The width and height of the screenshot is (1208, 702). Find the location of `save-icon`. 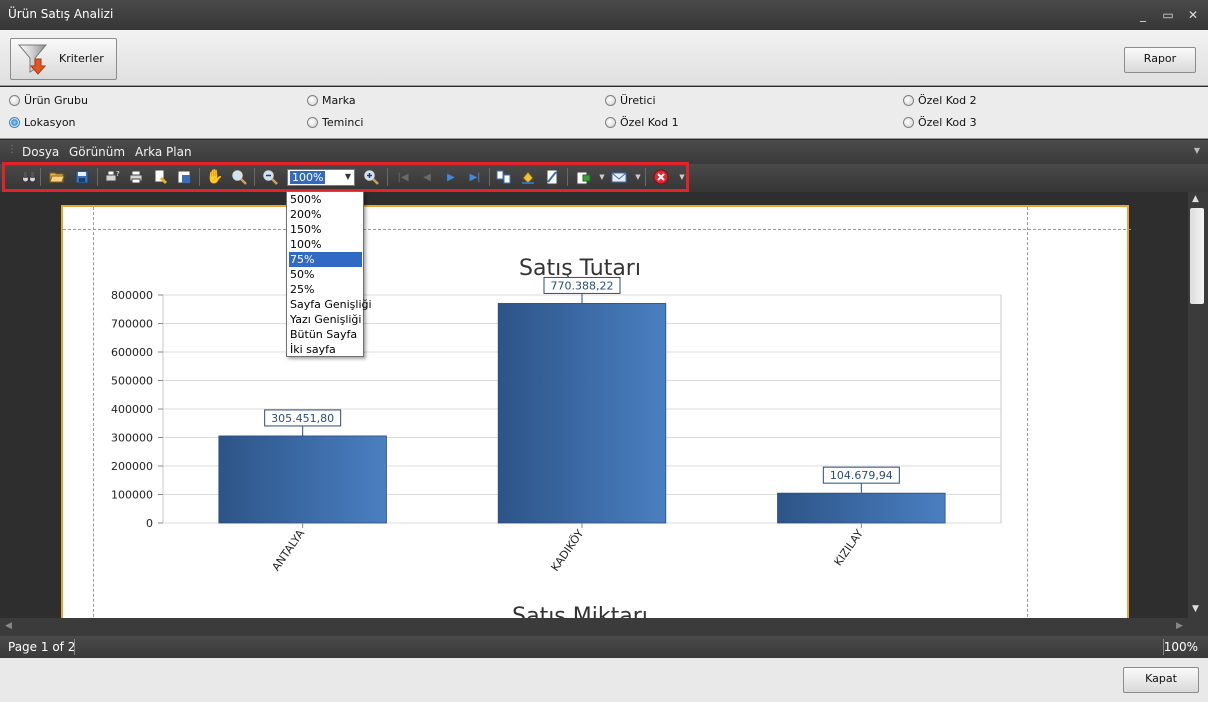

save-icon is located at coordinates (82, 177).